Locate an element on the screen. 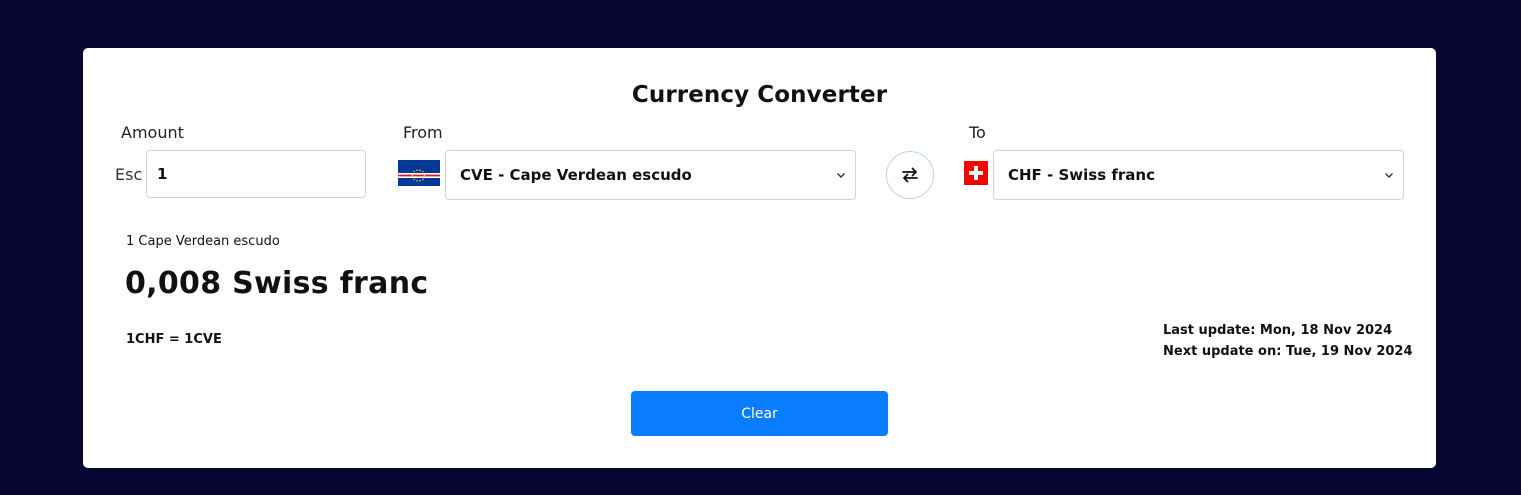  converted-result: 0,008 Swiss franc is located at coordinates (277, 283).